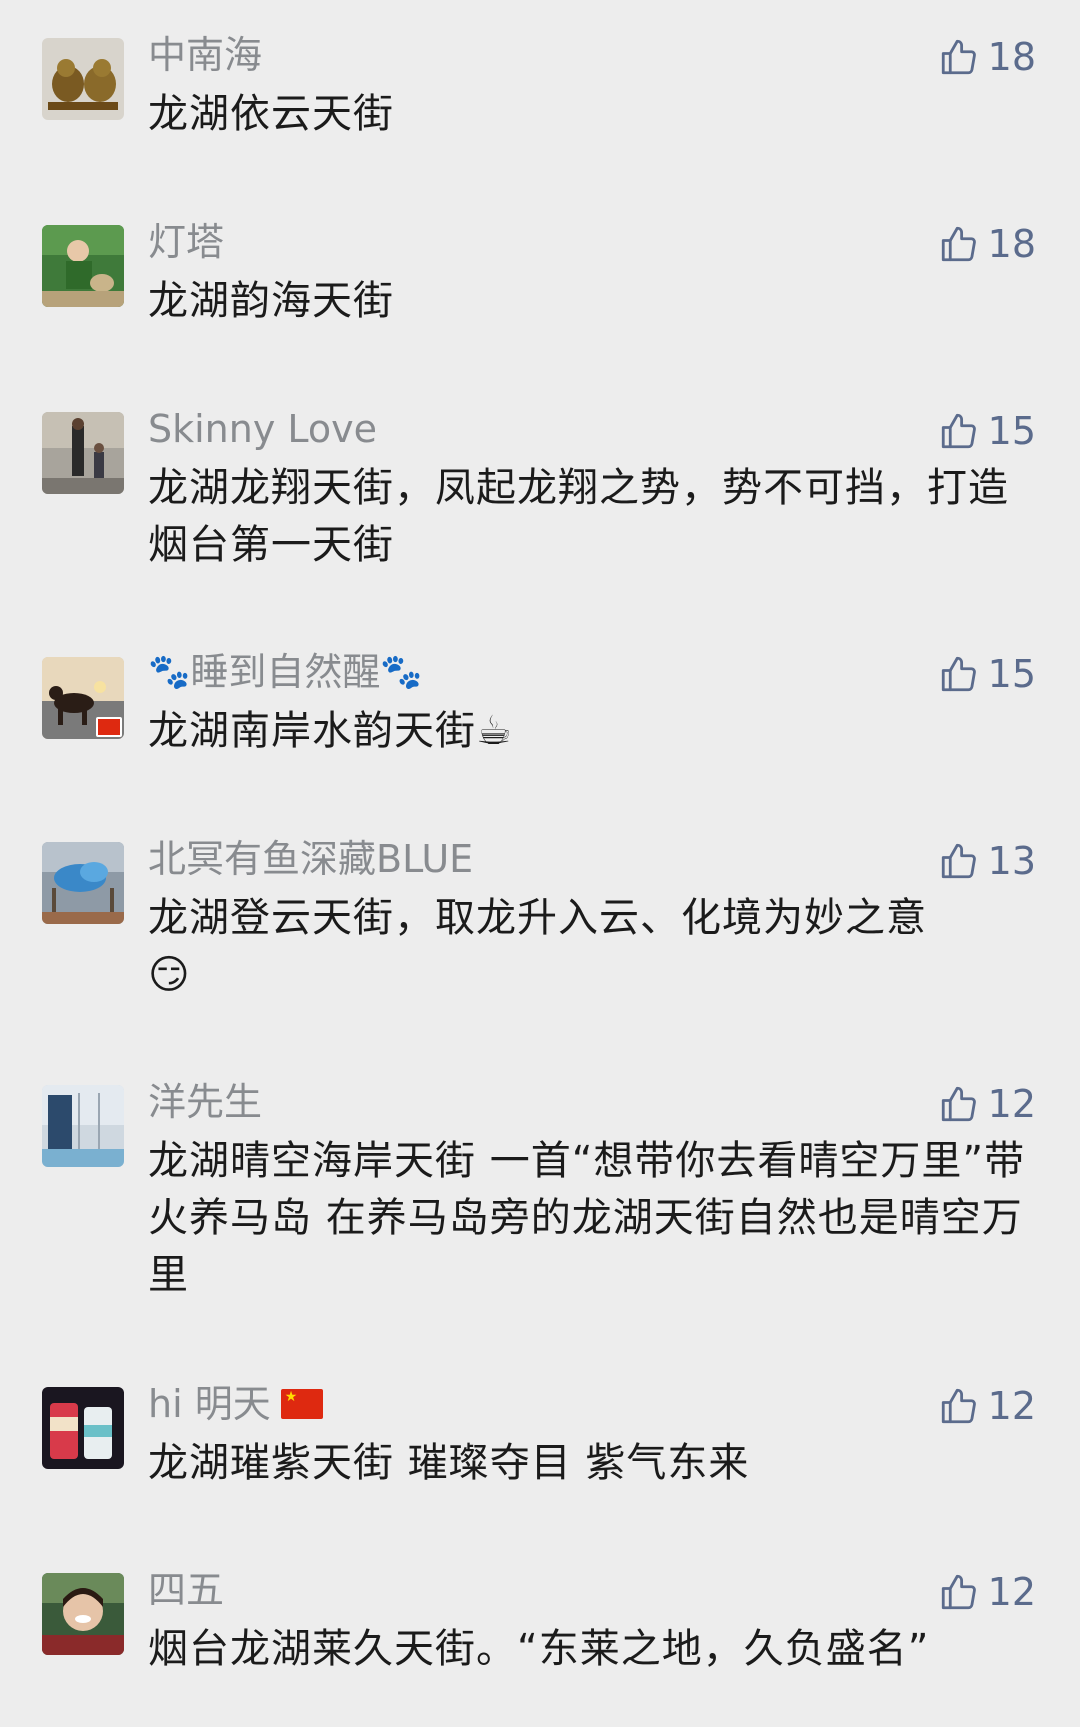  What do you see at coordinates (262, 429) in the screenshot?
I see `commenter-name: Skinny Love` at bounding box center [262, 429].